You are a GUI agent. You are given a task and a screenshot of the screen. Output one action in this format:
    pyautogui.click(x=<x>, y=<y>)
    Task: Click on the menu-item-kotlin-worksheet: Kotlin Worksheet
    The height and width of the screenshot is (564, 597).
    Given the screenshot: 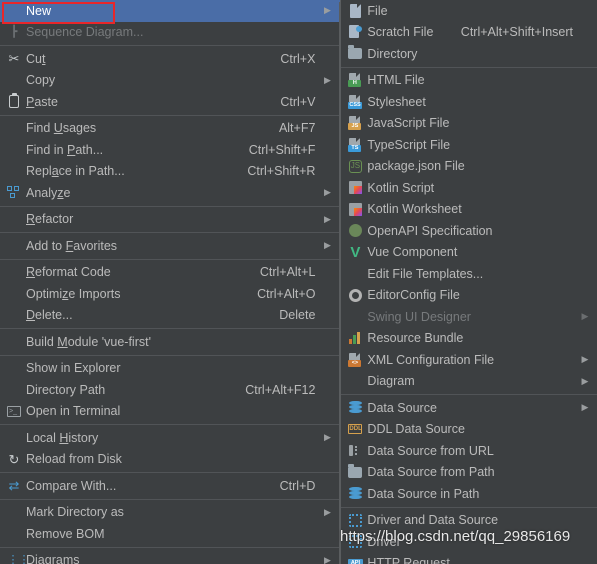 What is the action you would take?
    pyautogui.click(x=469, y=210)
    